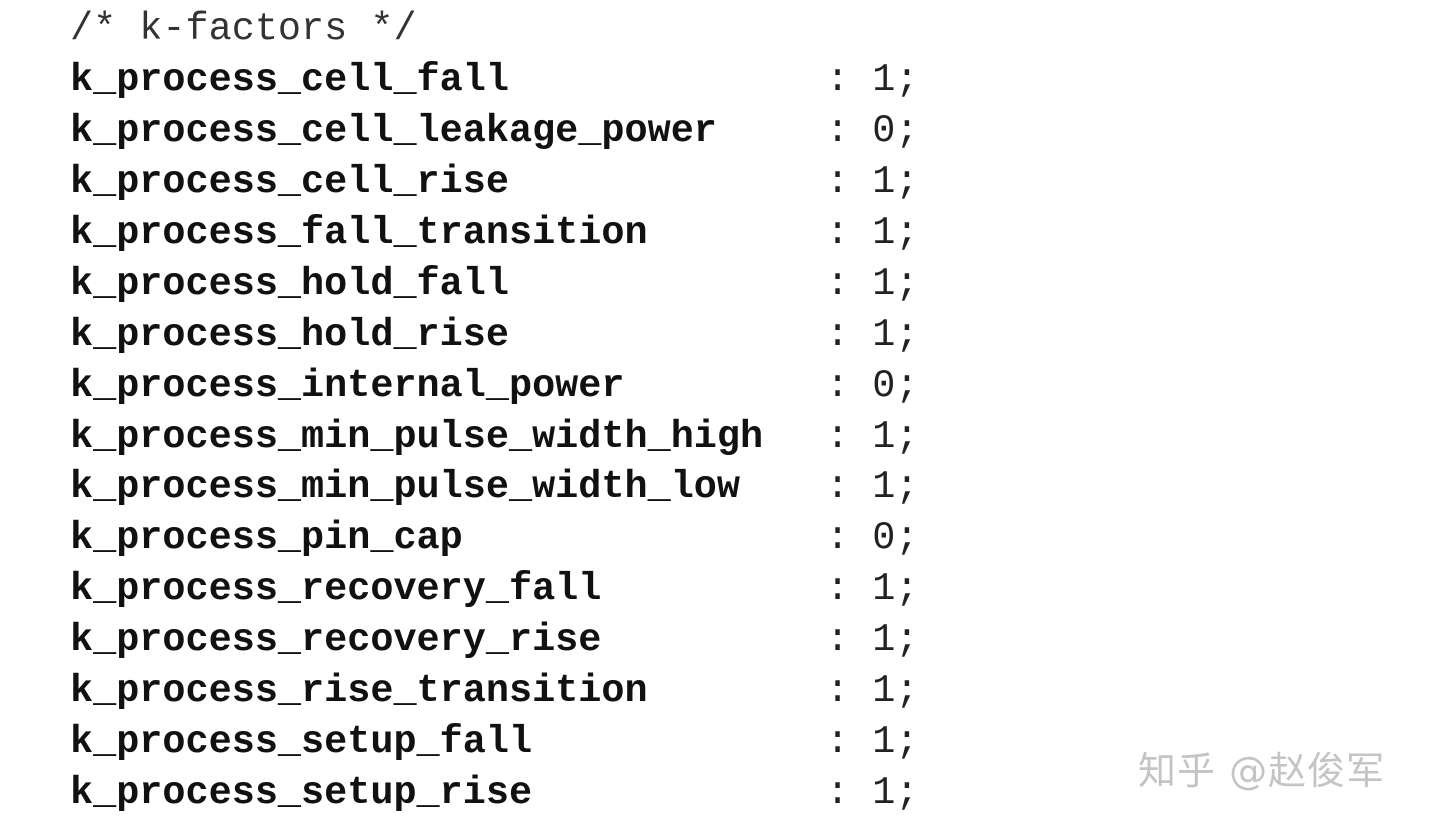 This screenshot has height=826, width=1440. I want to click on list-item: k_process_setup_fall: 1;, so click(520, 741).